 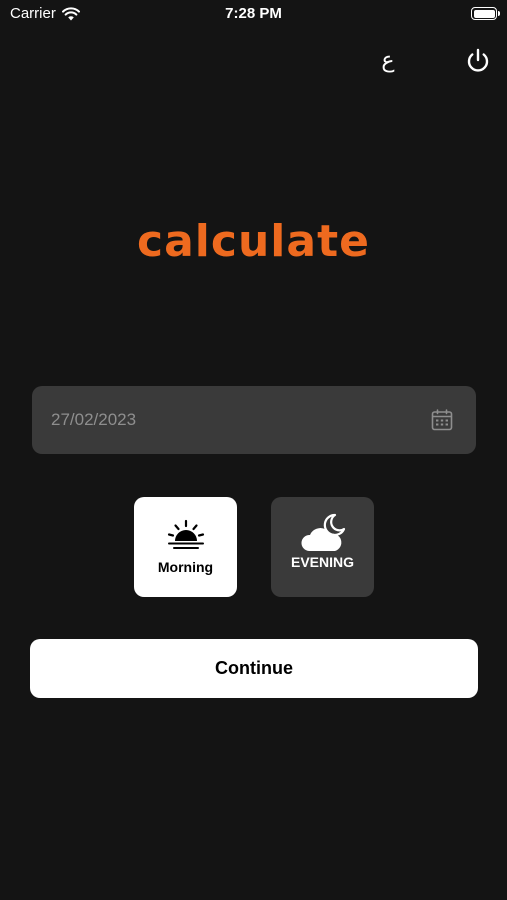 I want to click on cloud-moon-icon, so click(x=322, y=532).